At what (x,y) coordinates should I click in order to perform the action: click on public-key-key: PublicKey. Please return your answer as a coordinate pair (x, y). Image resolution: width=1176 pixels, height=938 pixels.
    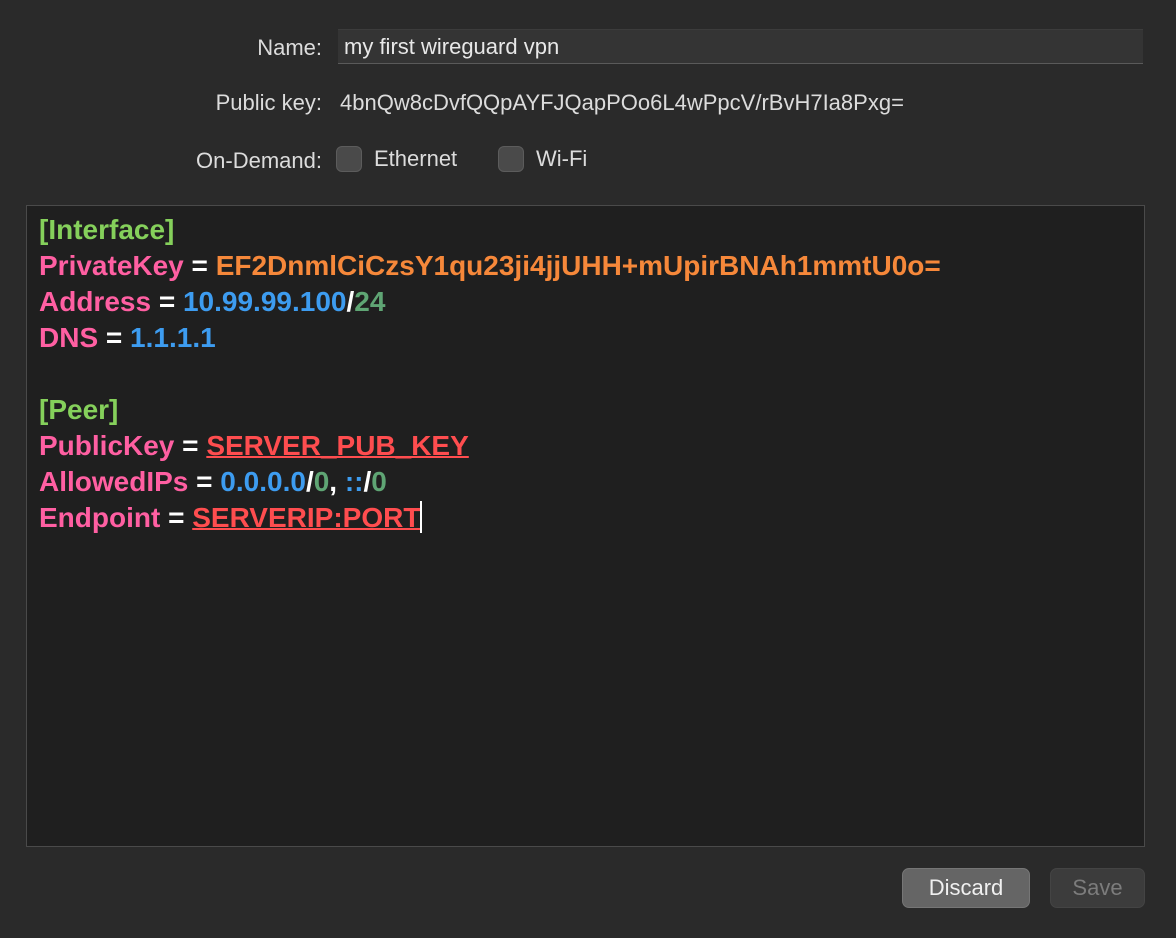
    Looking at the image, I should click on (107, 445).